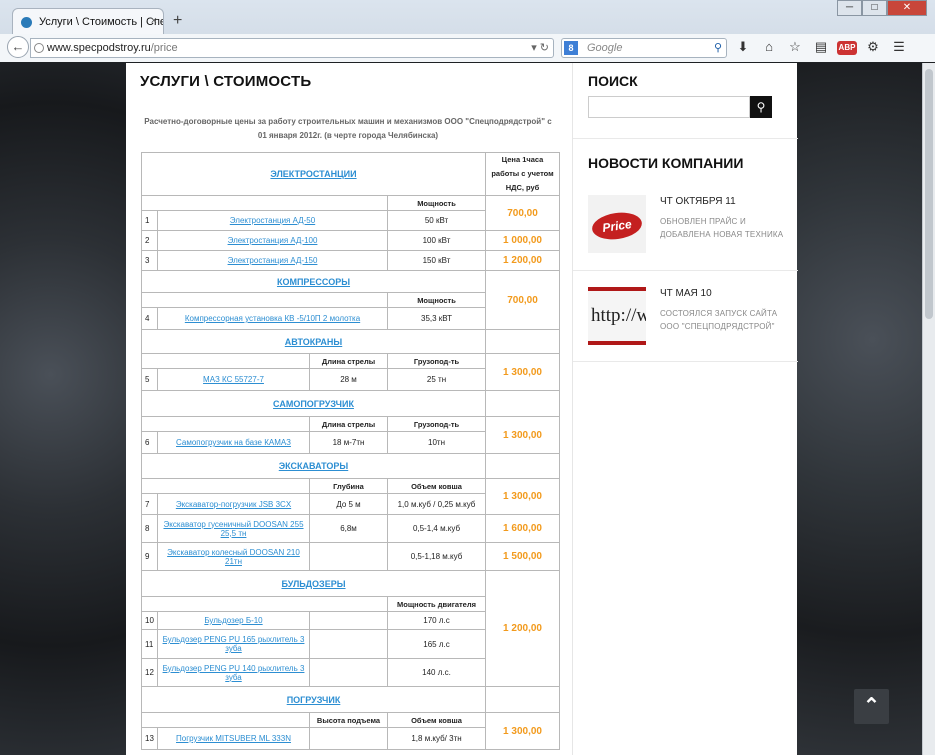  Describe the element at coordinates (907, 8) in the screenshot. I see `close-window-button: ✕` at that location.